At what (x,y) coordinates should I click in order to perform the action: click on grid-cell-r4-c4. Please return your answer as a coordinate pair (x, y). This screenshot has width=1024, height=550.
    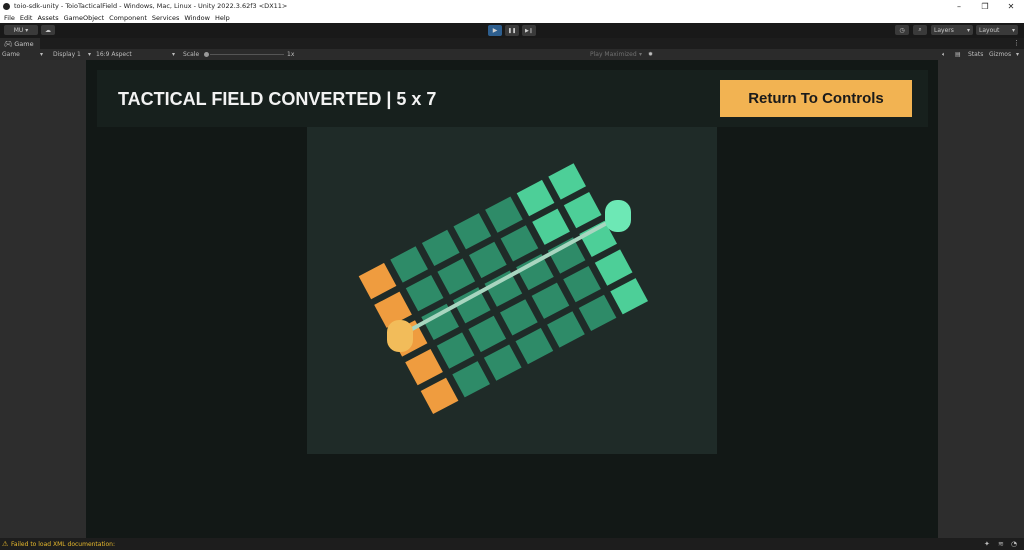
    Looking at the image, I should click on (566, 329).